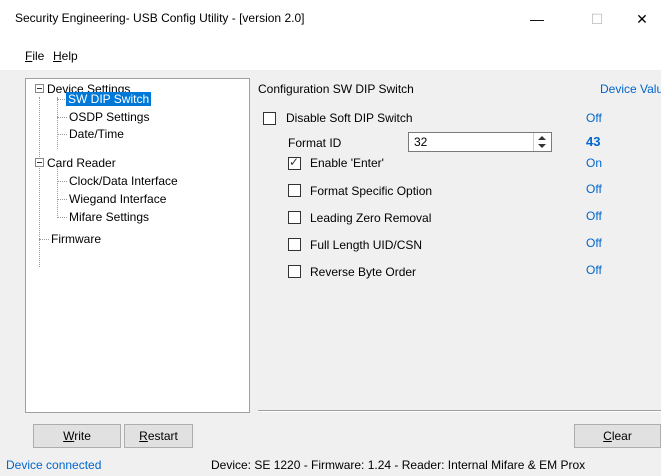 The width and height of the screenshot is (661, 476). What do you see at coordinates (607, 436) in the screenshot?
I see `clear-accel: C` at bounding box center [607, 436].